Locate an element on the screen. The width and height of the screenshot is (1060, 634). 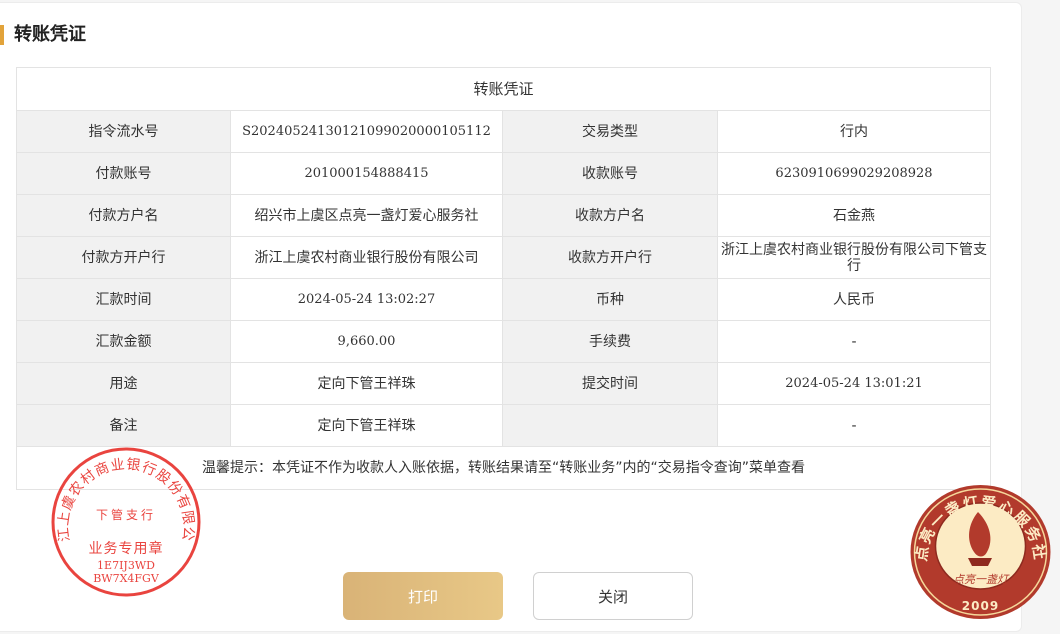
field-label: 付款账号 is located at coordinates (123, 173).